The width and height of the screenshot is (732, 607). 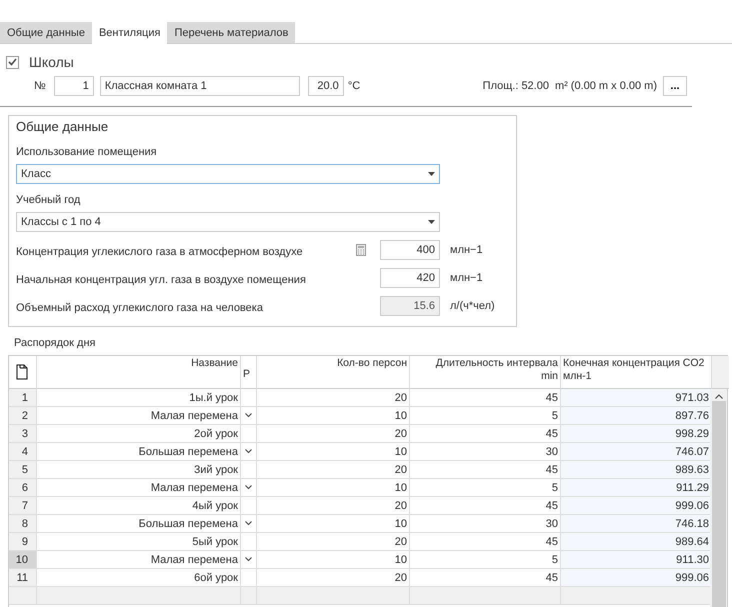 What do you see at coordinates (718, 396) in the screenshot?
I see `scroll-up-icon` at bounding box center [718, 396].